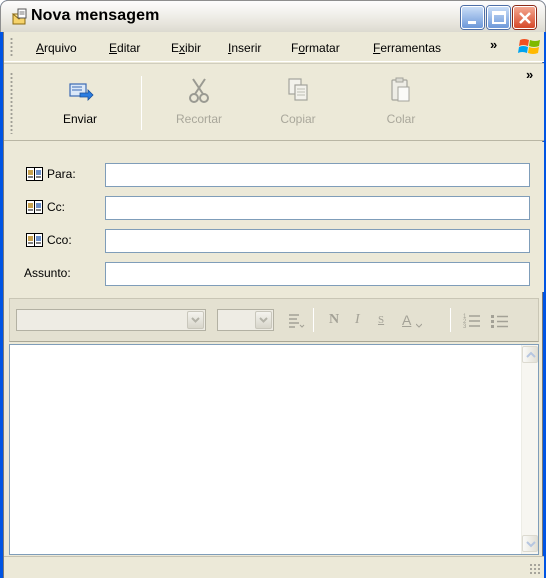 This screenshot has width=546, height=578. I want to click on font-color-button: A, so click(406, 320).